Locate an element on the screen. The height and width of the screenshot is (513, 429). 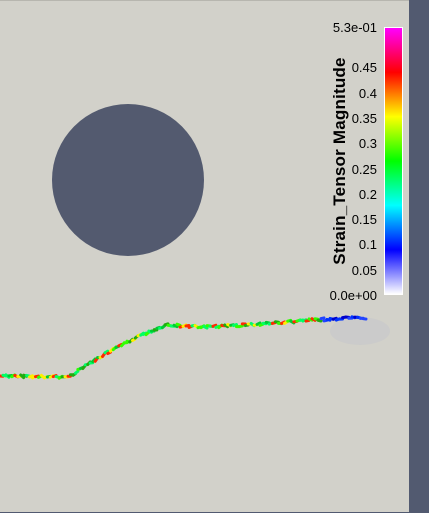
colorbar-tick-label: 0.2 is located at coordinates (368, 194).